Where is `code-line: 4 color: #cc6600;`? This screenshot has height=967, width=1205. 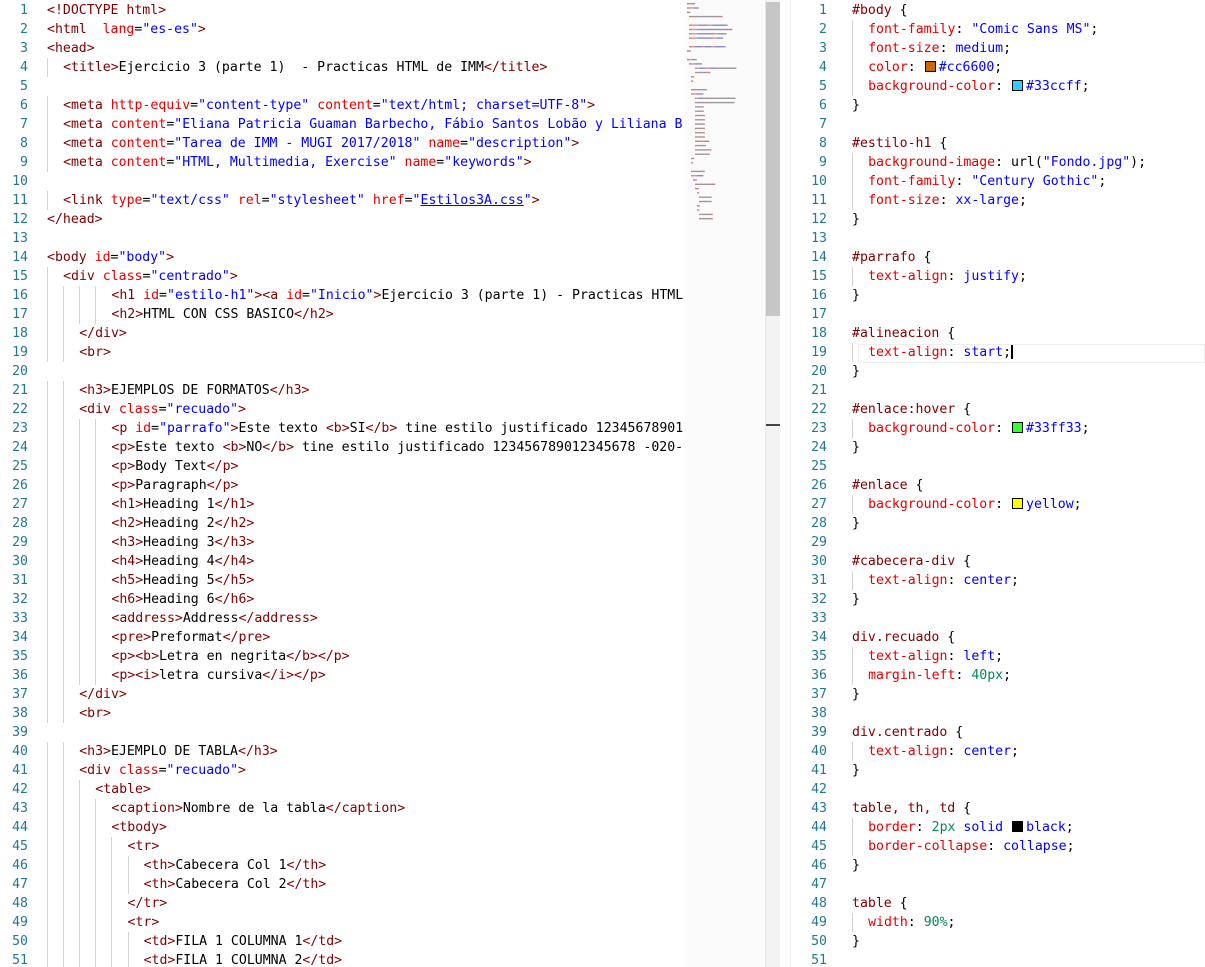
code-line: 4 color: #cc6600; is located at coordinates (998, 67).